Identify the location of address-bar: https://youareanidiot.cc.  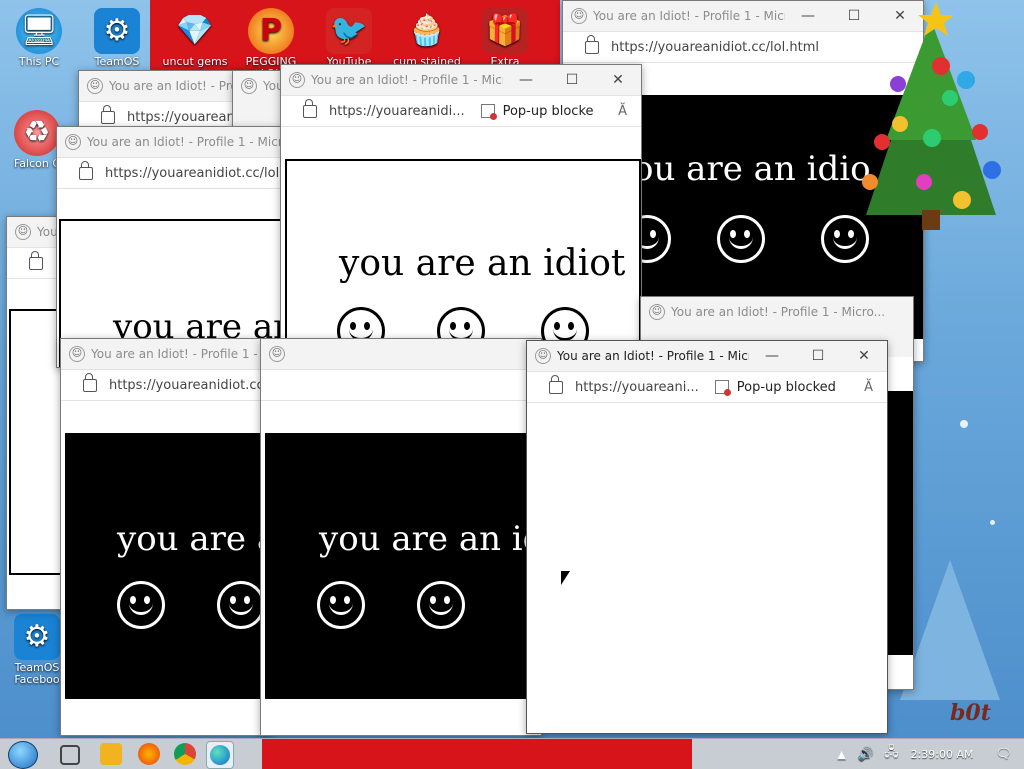
(166, 385).